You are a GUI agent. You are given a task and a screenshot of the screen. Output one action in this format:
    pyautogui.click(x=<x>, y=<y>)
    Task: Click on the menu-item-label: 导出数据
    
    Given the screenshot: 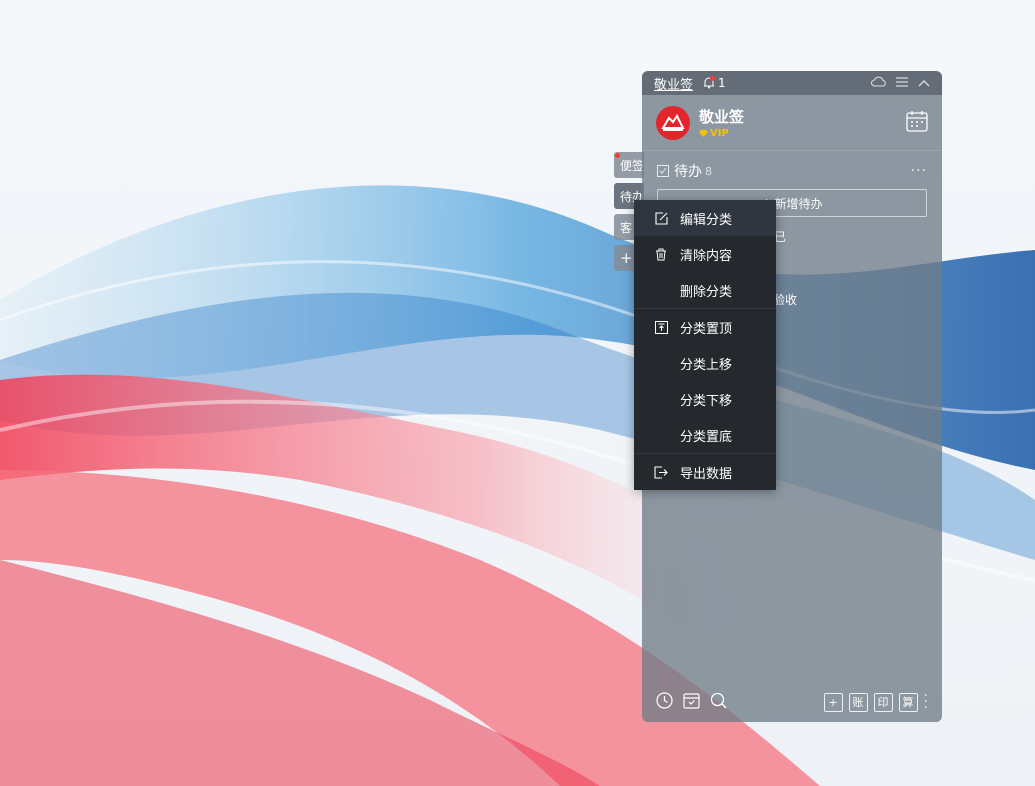 What is the action you would take?
    pyautogui.click(x=706, y=474)
    